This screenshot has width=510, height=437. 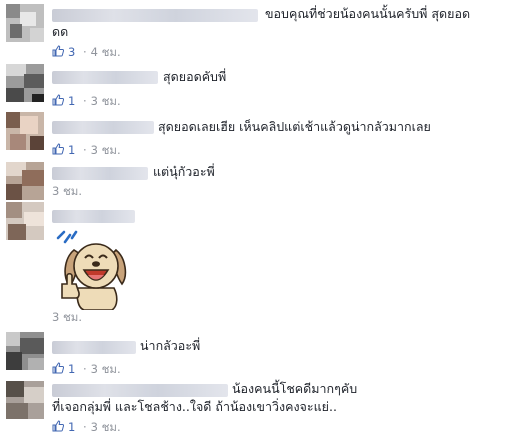 I want to click on comment-text: น้องคนนี้โชคดีมากๆคับ, so click(x=295, y=388).